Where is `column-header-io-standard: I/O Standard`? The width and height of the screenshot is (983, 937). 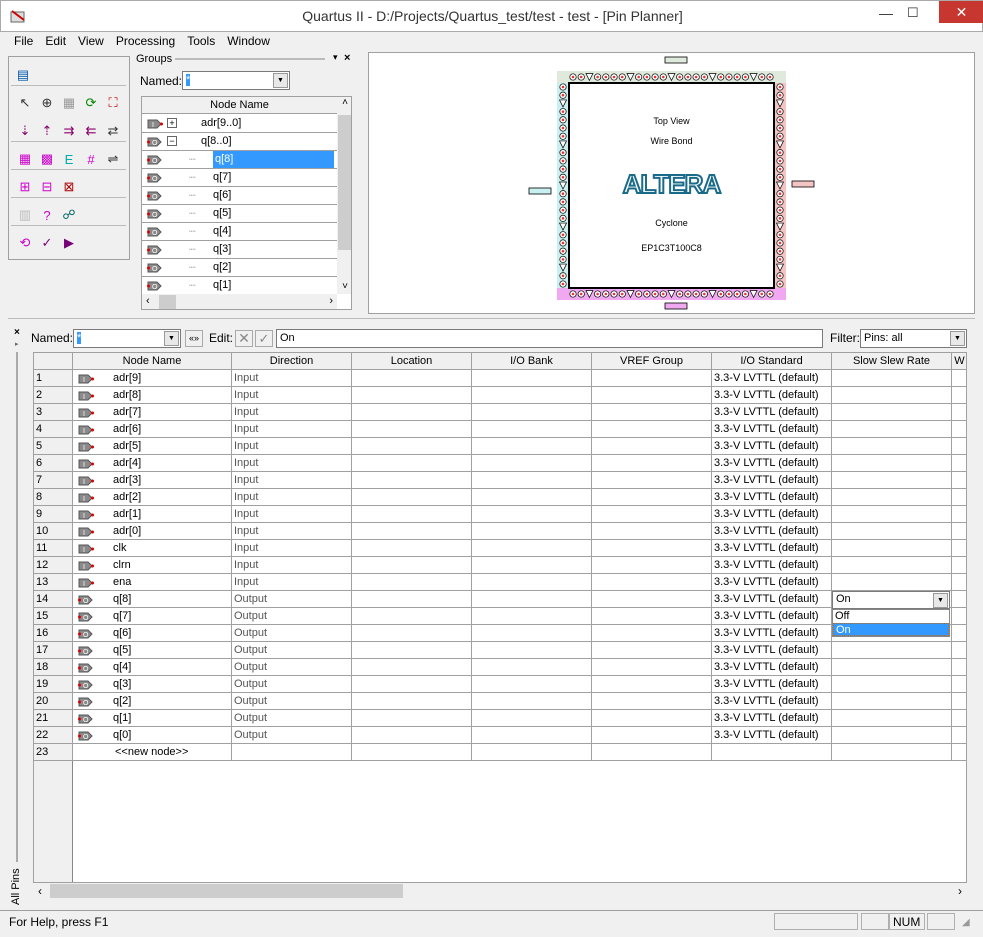 column-header-io-standard: I/O Standard is located at coordinates (772, 361).